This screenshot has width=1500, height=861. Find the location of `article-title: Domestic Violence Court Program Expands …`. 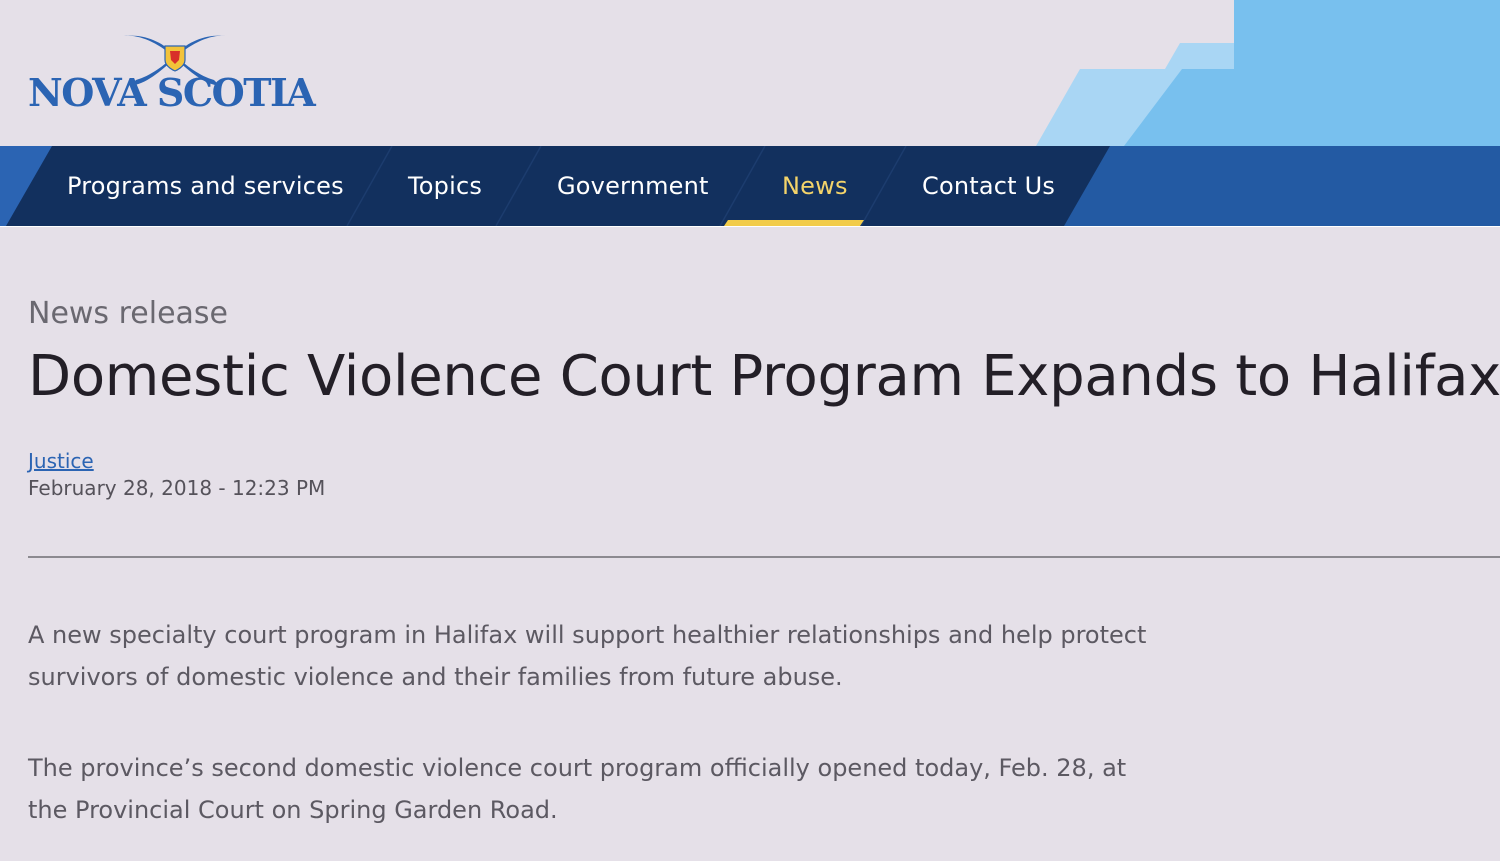

article-title: Domestic Violence Court Program Expands … is located at coordinates (764, 376).